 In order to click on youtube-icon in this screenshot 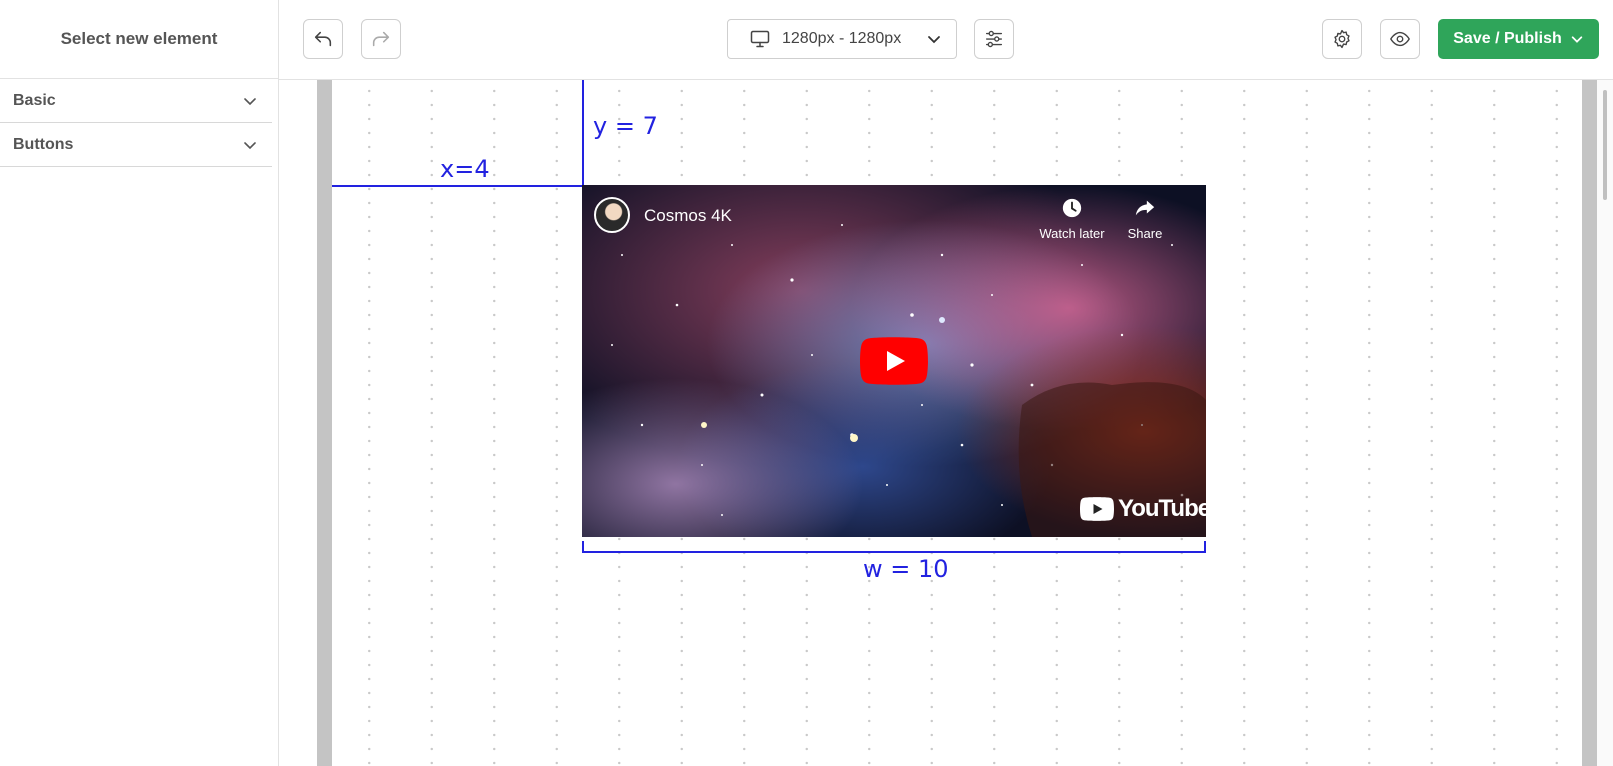, I will do `click(1097, 509)`.